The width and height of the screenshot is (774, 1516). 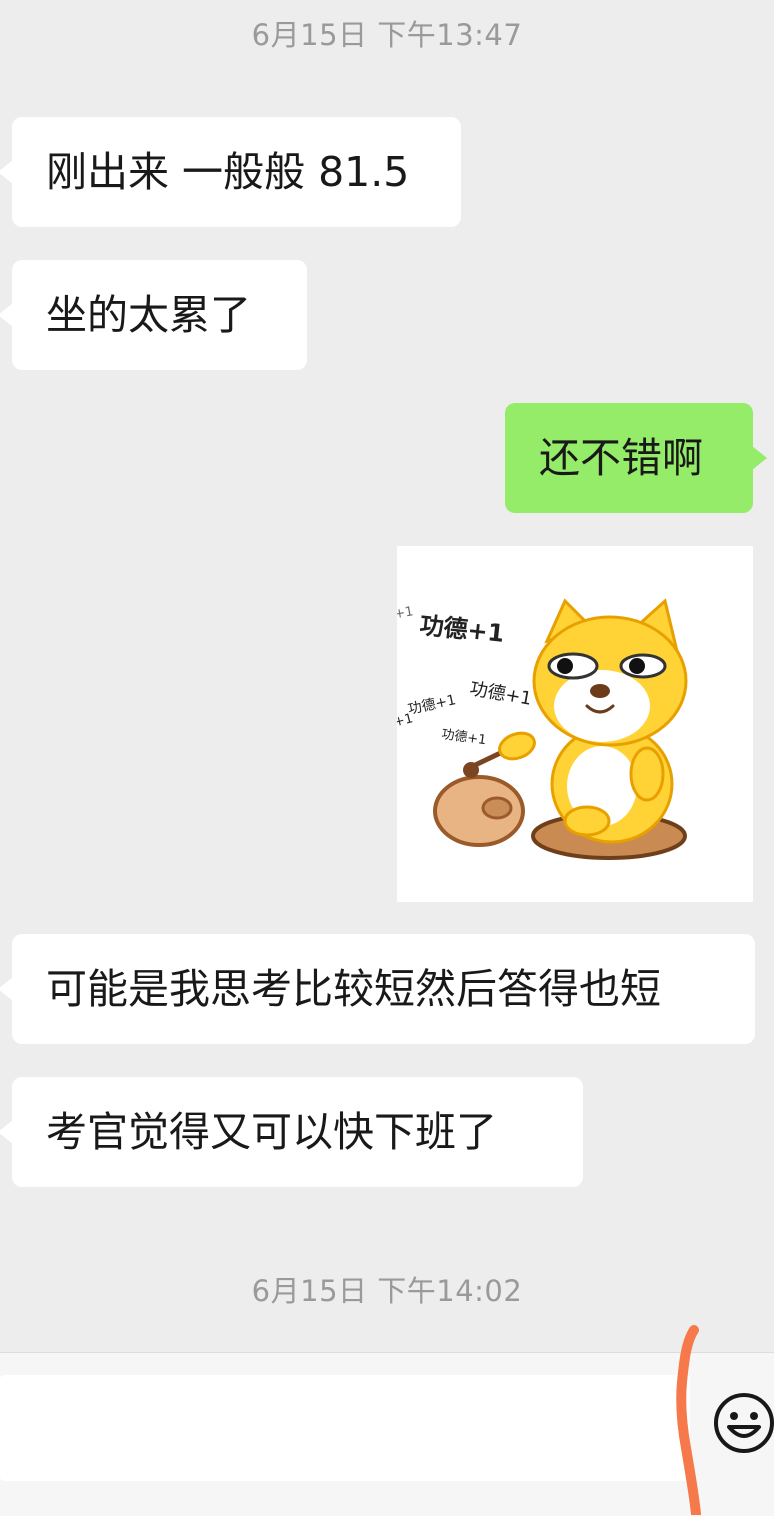 I want to click on timestamp-1347: 6月15日 下午13:47, so click(x=387, y=35).